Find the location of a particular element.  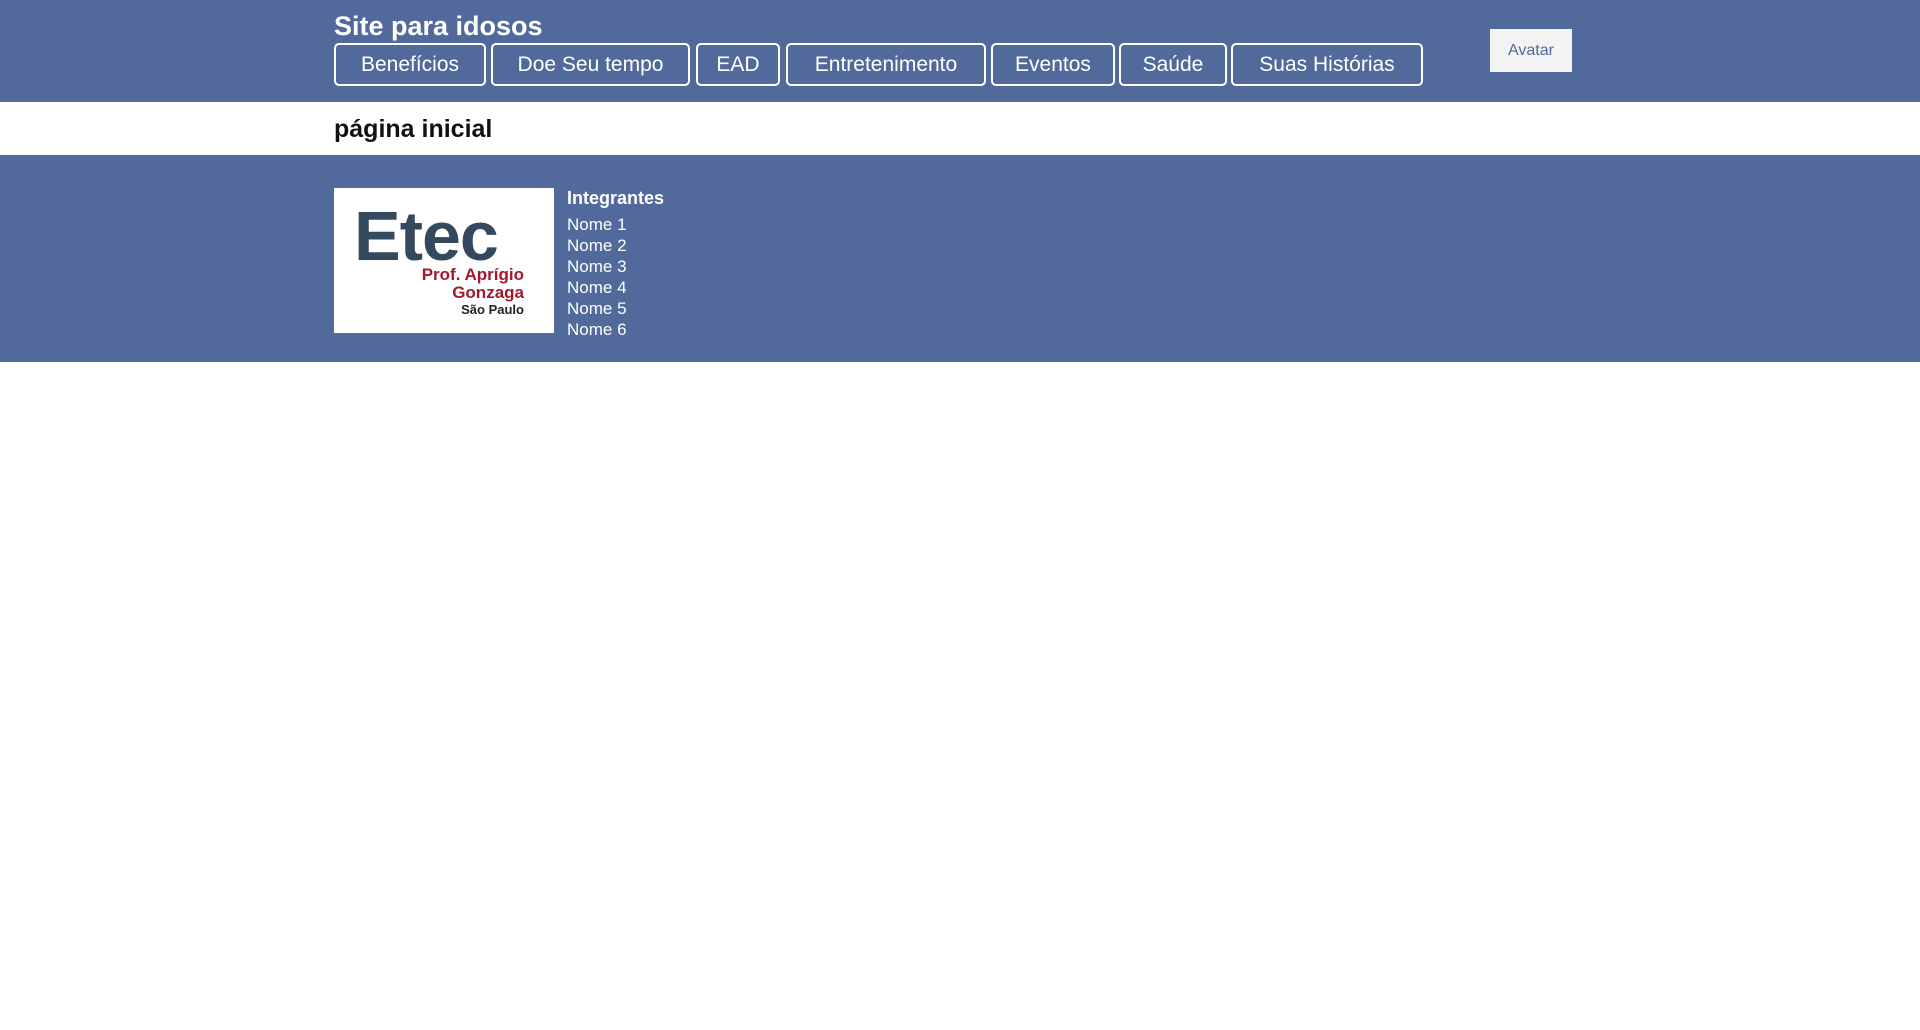

avatar-button: Avatar is located at coordinates (1531, 50).